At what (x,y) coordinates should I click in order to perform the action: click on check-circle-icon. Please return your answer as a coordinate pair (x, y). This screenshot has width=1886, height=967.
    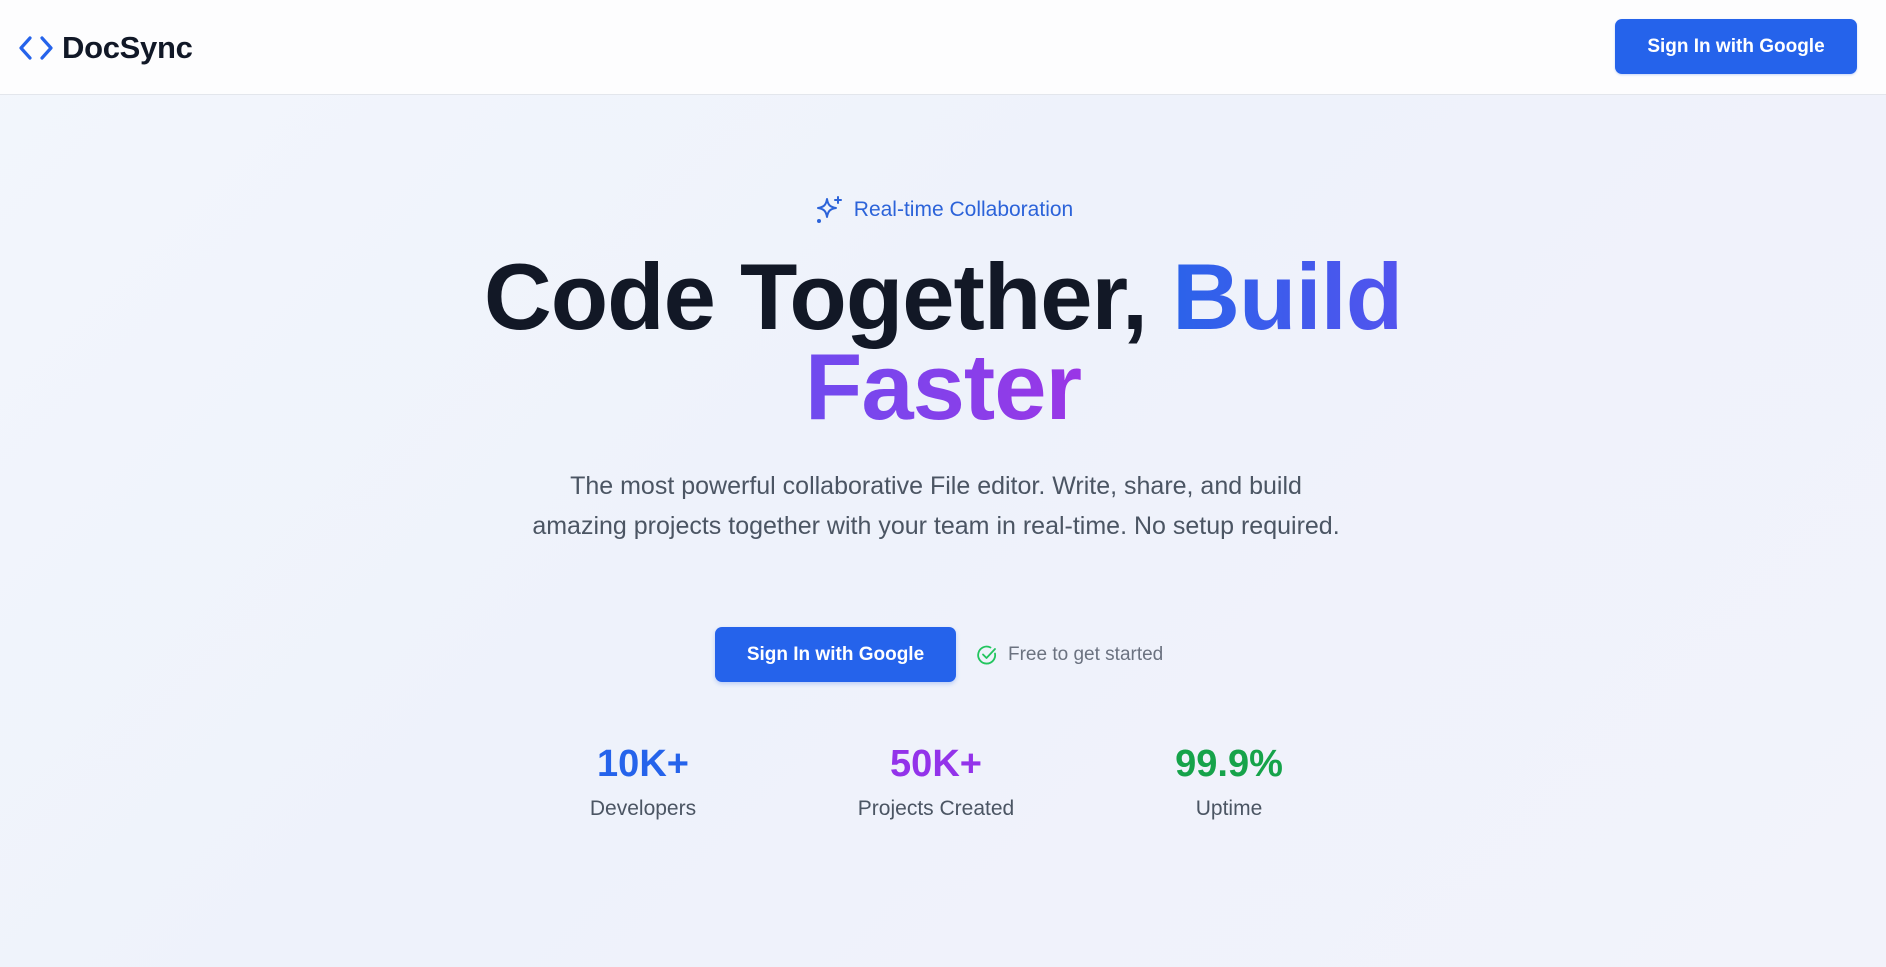
    Looking at the image, I should click on (987, 655).